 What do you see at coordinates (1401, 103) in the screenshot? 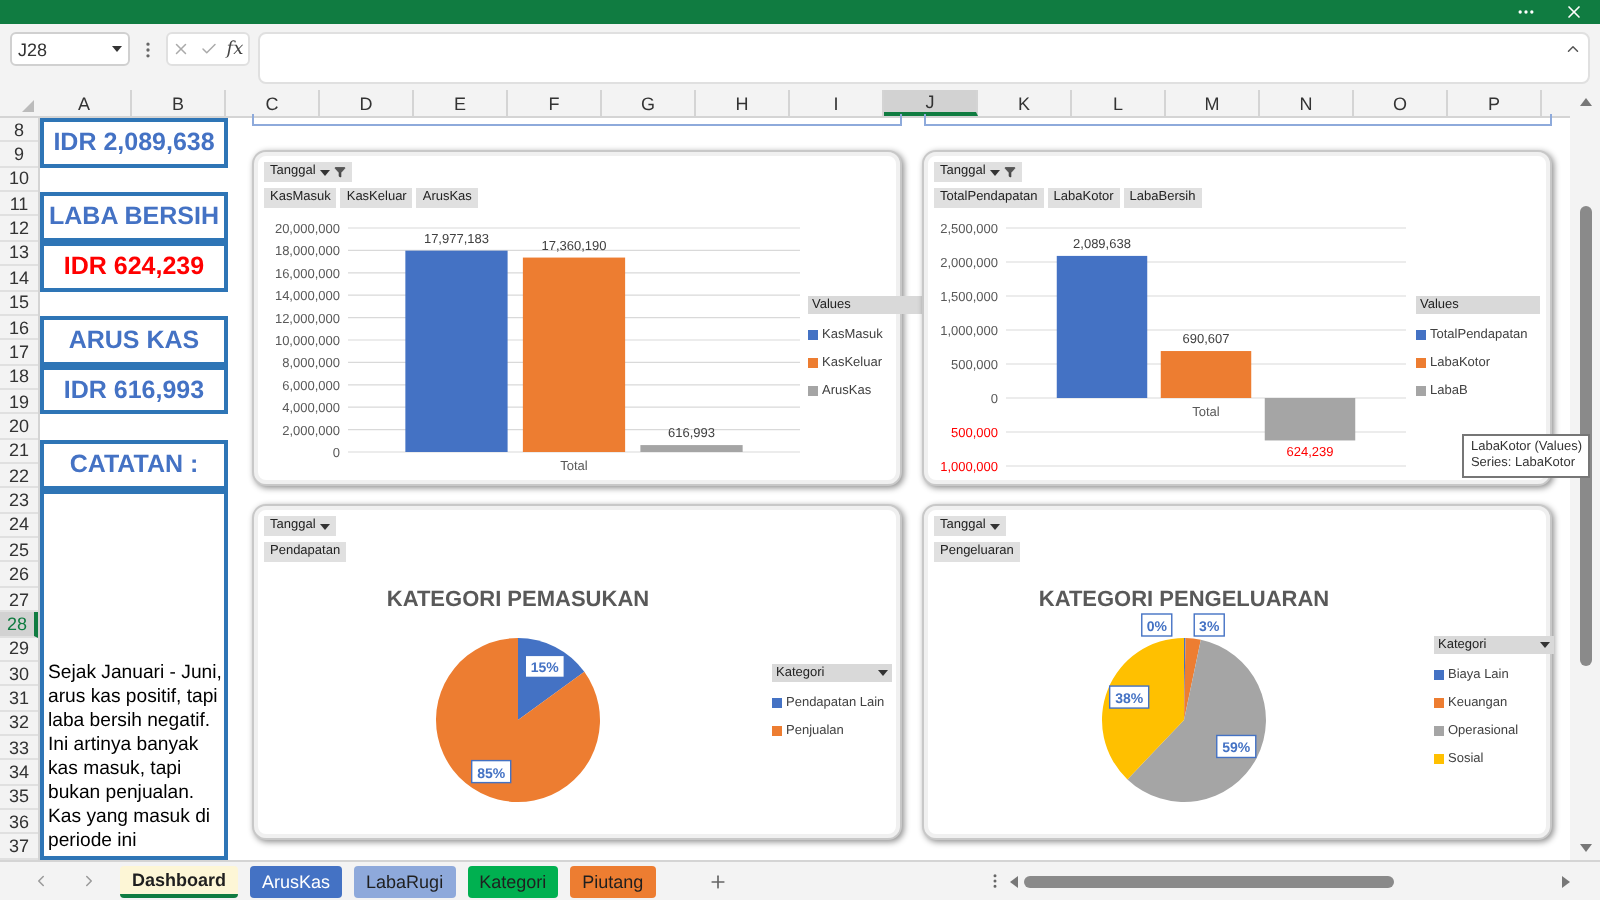
I see `column-header: O` at bounding box center [1401, 103].